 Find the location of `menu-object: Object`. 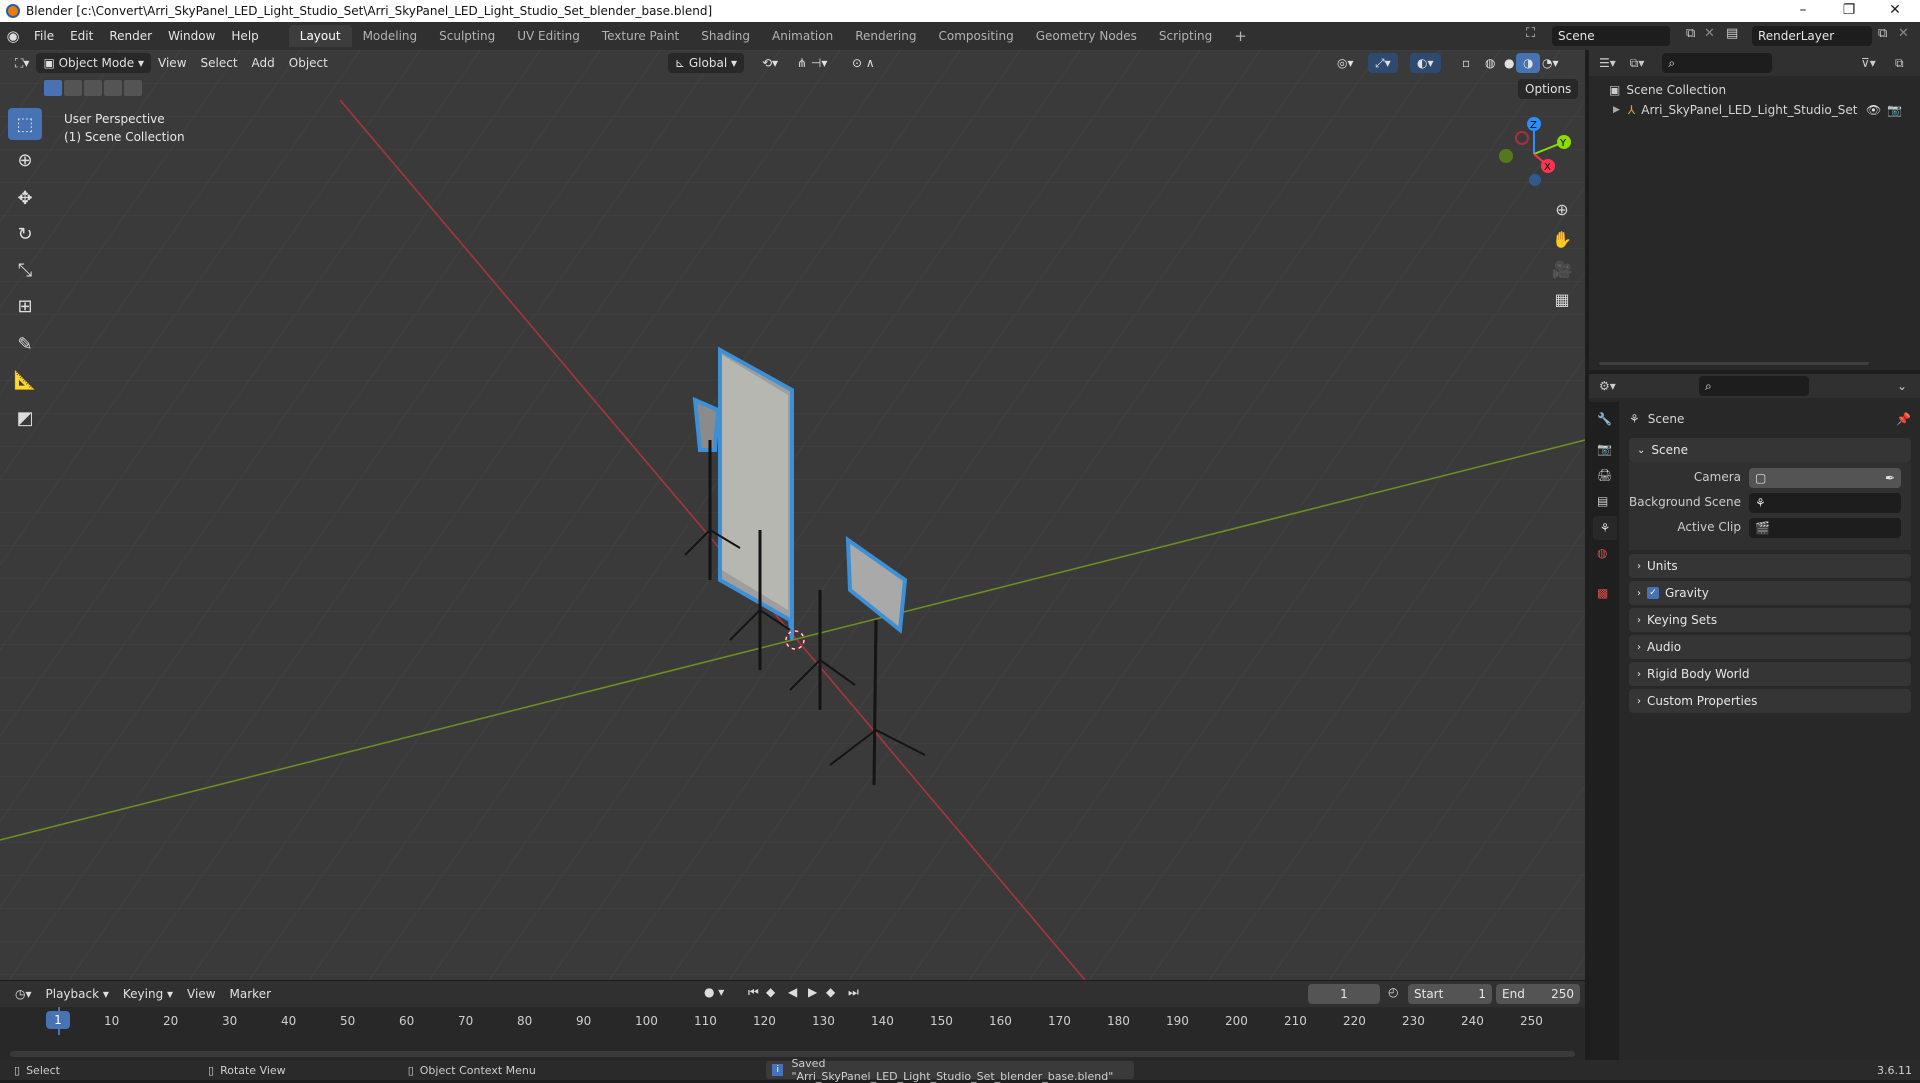

menu-object: Object is located at coordinates (308, 63).